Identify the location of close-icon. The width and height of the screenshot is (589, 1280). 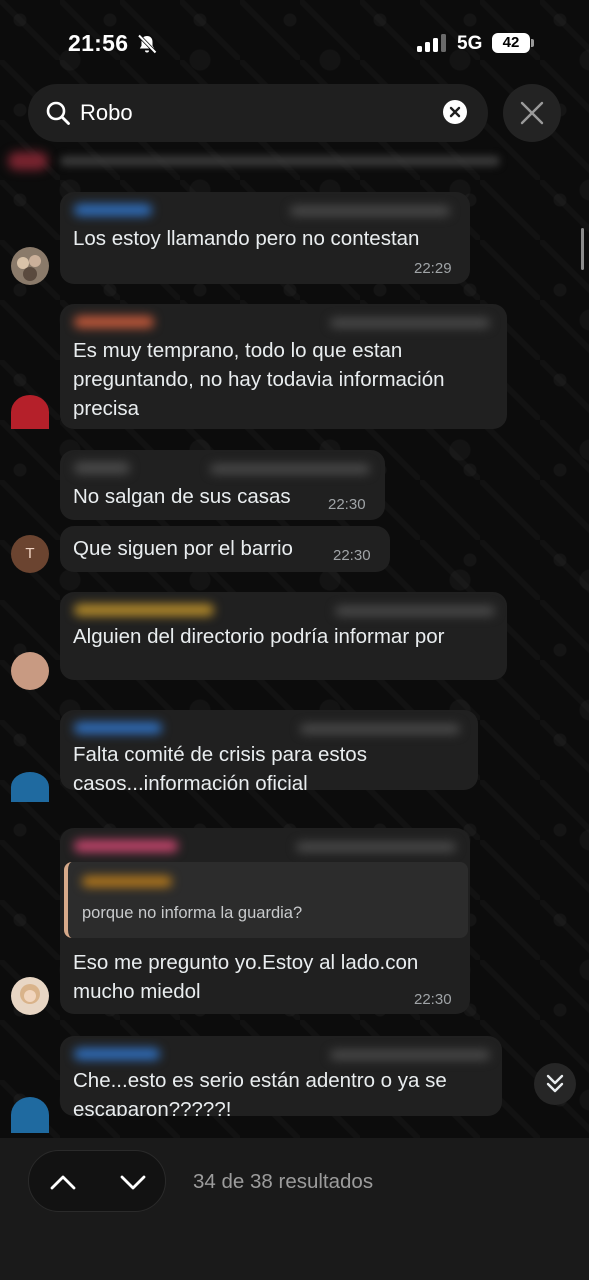
(532, 113).